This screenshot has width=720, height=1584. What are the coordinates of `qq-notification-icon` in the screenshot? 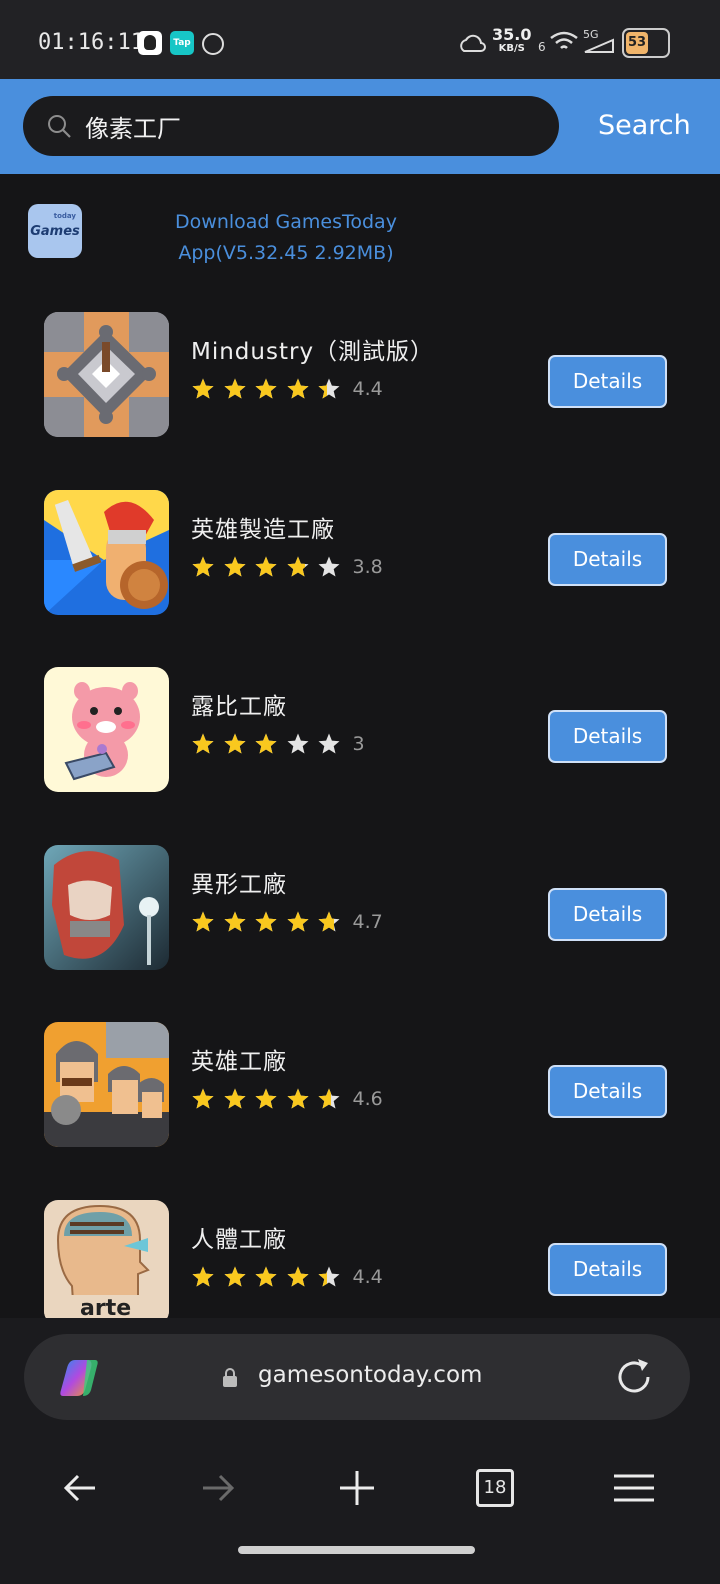 It's located at (150, 43).